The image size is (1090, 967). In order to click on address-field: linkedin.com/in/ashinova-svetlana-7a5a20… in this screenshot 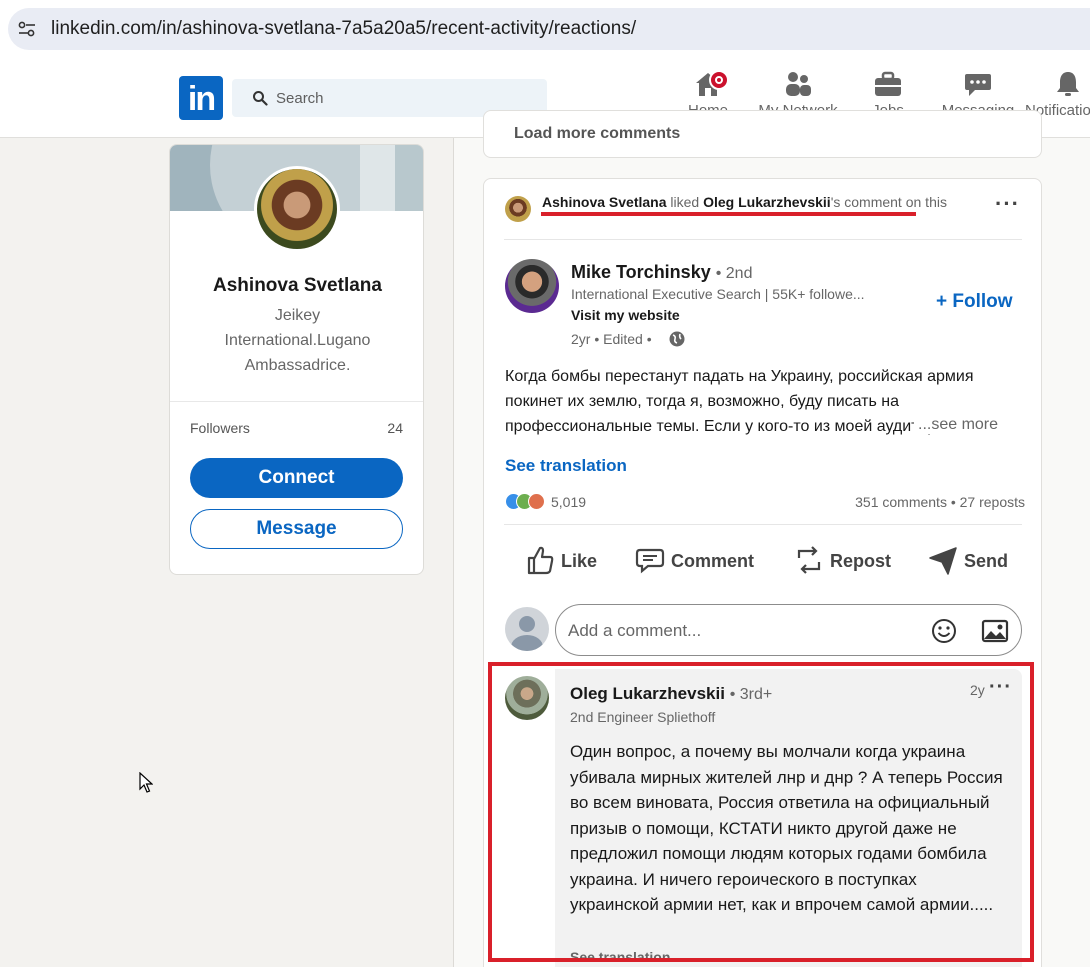, I will do `click(549, 29)`.